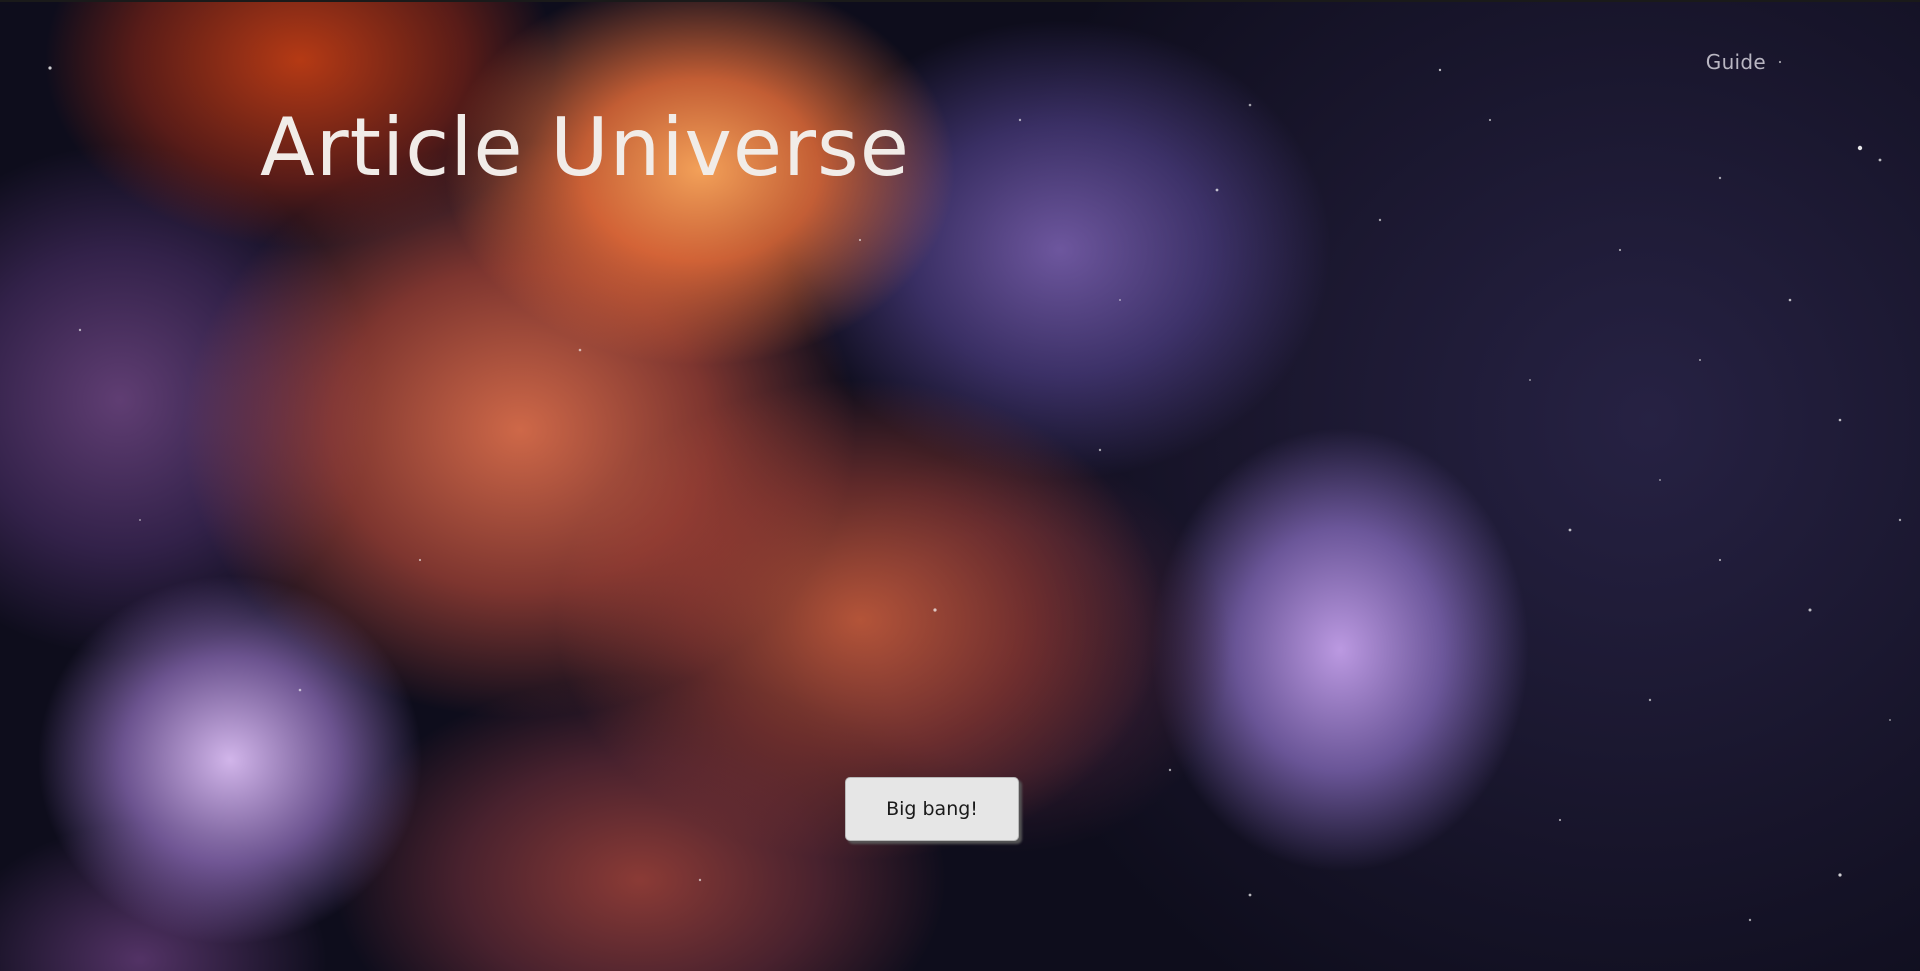 The image size is (1920, 971). What do you see at coordinates (960, 1) in the screenshot?
I see `top-divider` at bounding box center [960, 1].